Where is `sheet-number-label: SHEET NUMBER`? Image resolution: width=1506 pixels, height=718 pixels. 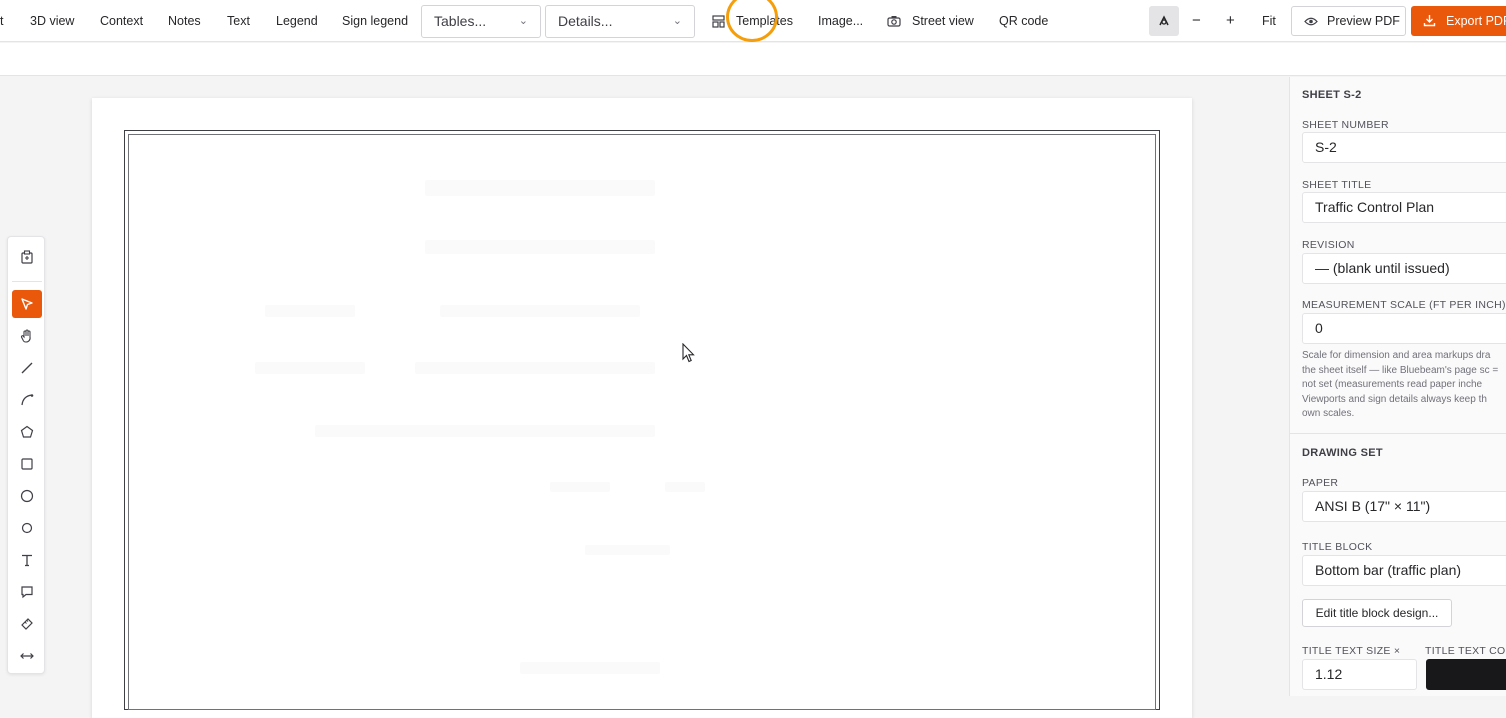 sheet-number-label: SHEET NUMBER is located at coordinates (1345, 125).